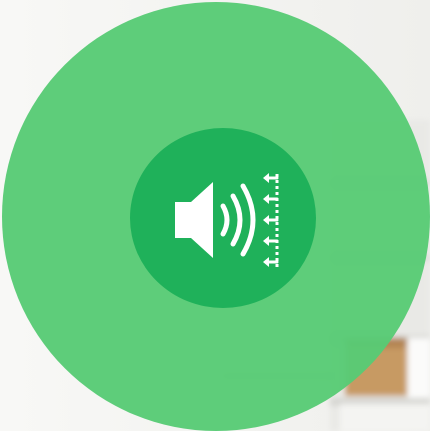 The width and height of the screenshot is (430, 431). What do you see at coordinates (194, 220) in the screenshot?
I see `speaker-icon` at bounding box center [194, 220].